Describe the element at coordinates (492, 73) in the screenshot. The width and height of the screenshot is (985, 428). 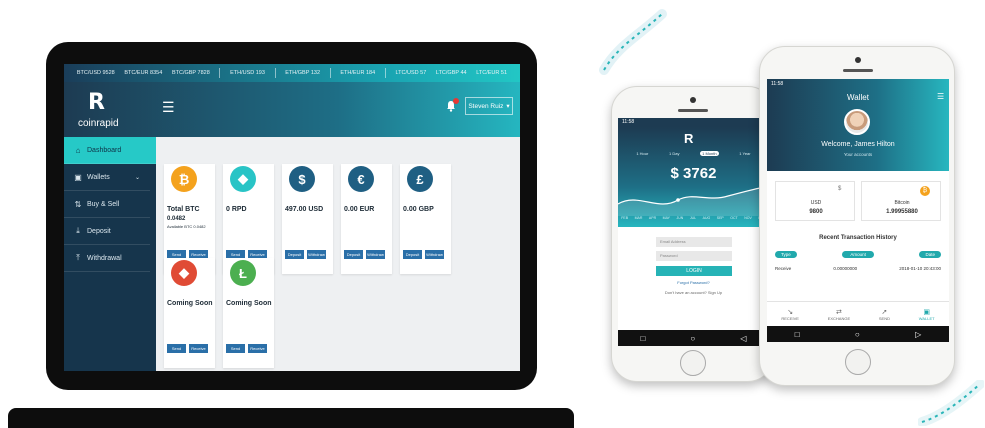
I see `ticker-item: LTC/EUR 51` at that location.